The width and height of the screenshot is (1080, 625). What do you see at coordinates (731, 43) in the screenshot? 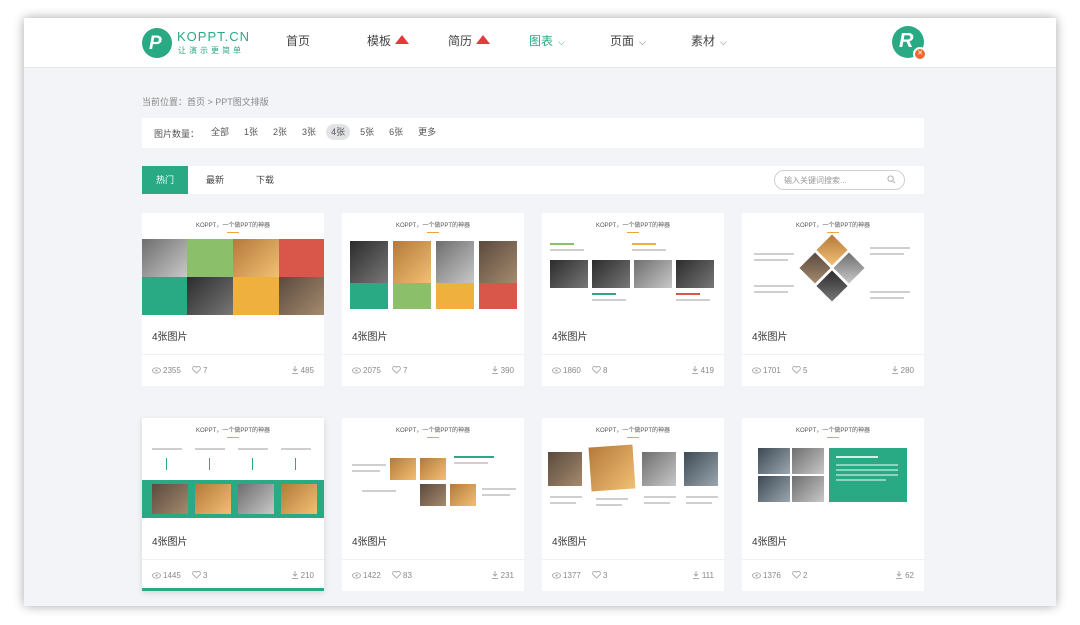
I see `nav-item-materials: 素材 ⌵` at bounding box center [731, 43].